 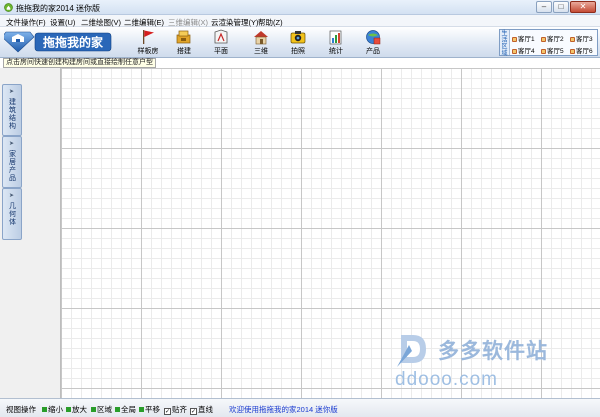 What do you see at coordinates (373, 51) in the screenshot?
I see `product-label: 产品` at bounding box center [373, 51].